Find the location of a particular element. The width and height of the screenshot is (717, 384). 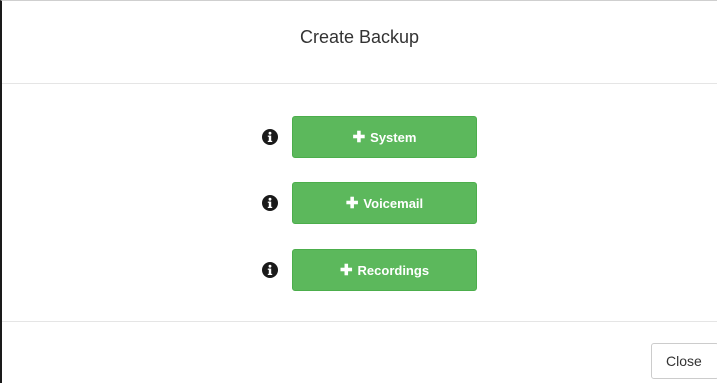

backup-row-system: ✚ System is located at coordinates (359, 137).